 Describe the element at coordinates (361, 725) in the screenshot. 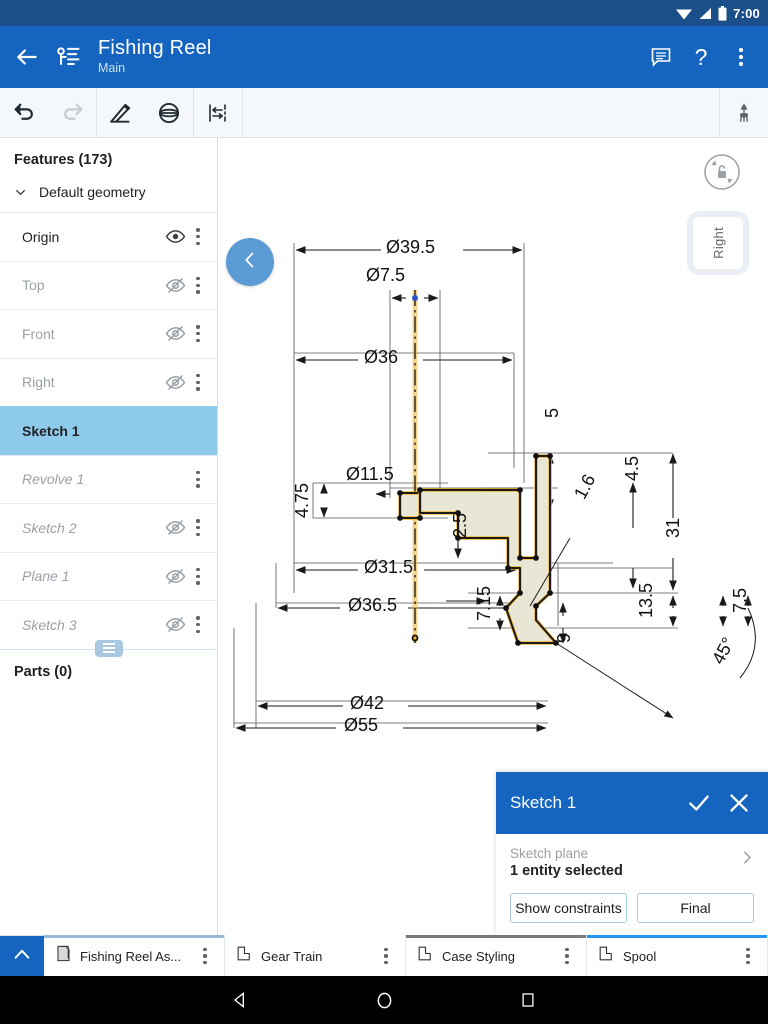

I see `dim-d55: Ø55` at that location.